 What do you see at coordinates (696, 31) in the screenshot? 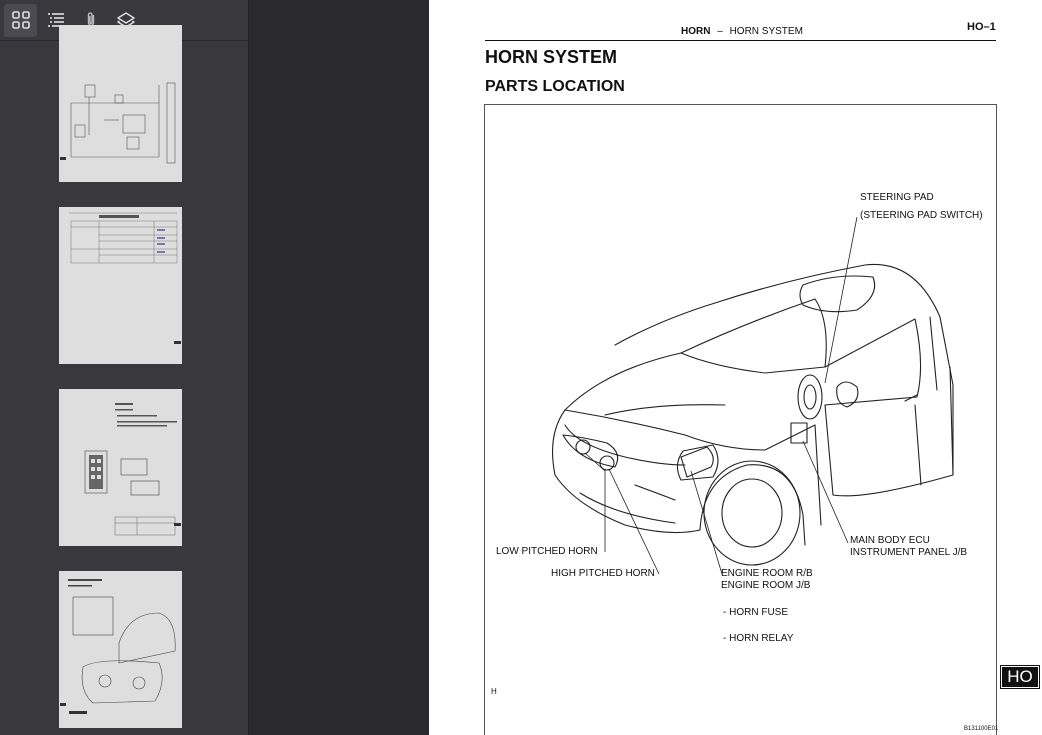
I see `header-section: HORN` at bounding box center [696, 31].